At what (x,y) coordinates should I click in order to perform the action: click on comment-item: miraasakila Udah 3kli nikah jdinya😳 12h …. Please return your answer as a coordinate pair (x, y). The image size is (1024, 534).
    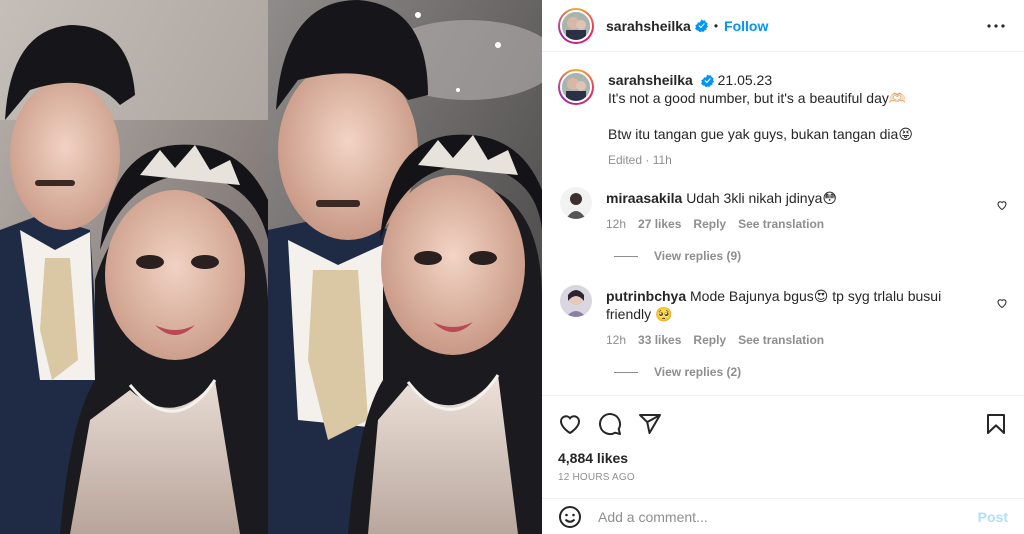
    Looking at the image, I should click on (783, 210).